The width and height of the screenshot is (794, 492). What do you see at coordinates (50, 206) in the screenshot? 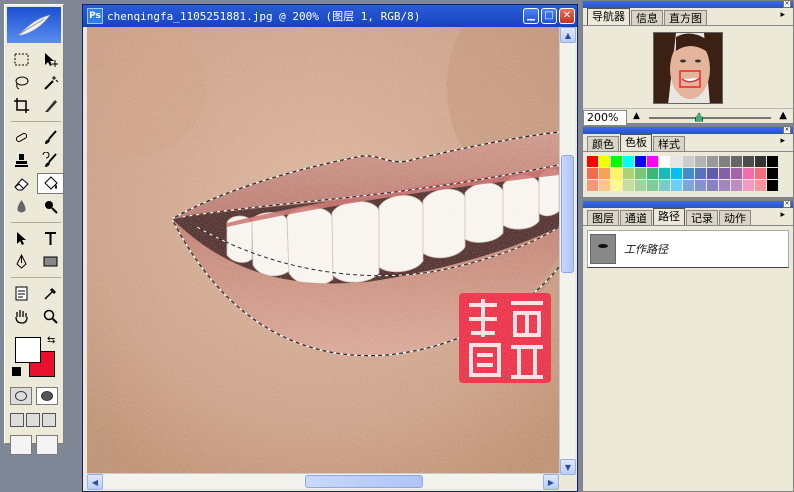
I see `dodge-tool` at bounding box center [50, 206].